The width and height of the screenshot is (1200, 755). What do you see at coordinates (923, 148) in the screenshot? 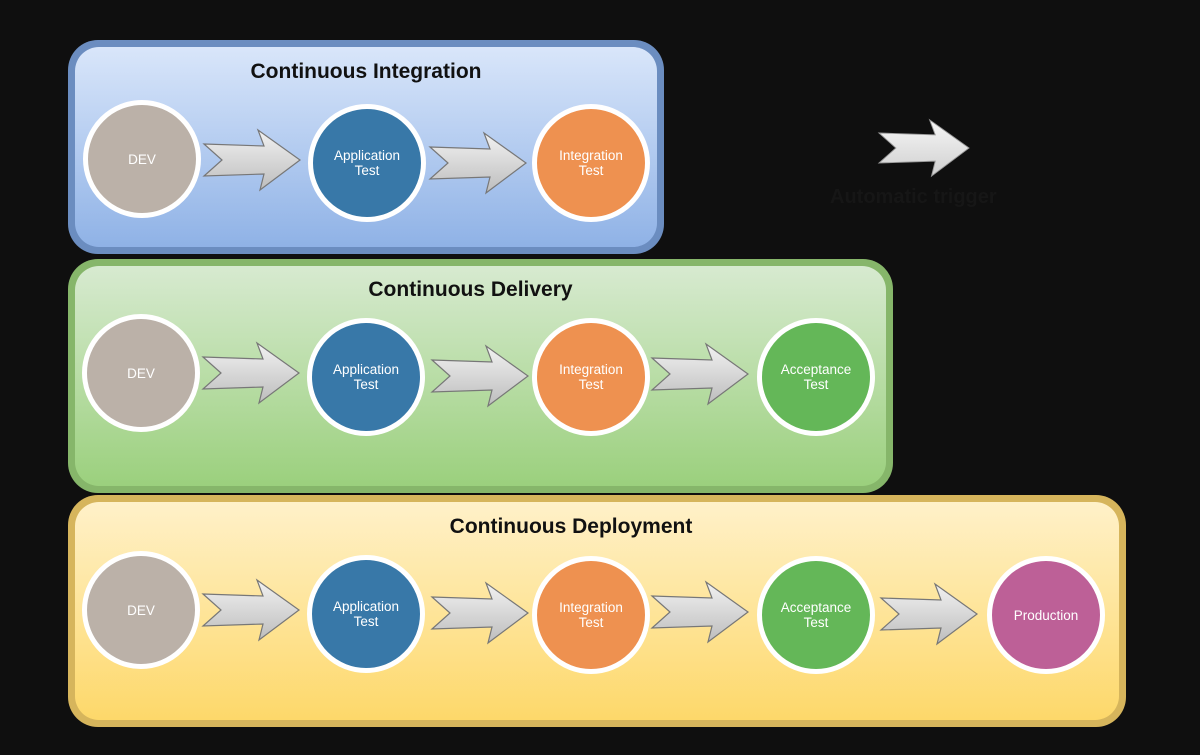
I see `legend-arrow-icon` at bounding box center [923, 148].